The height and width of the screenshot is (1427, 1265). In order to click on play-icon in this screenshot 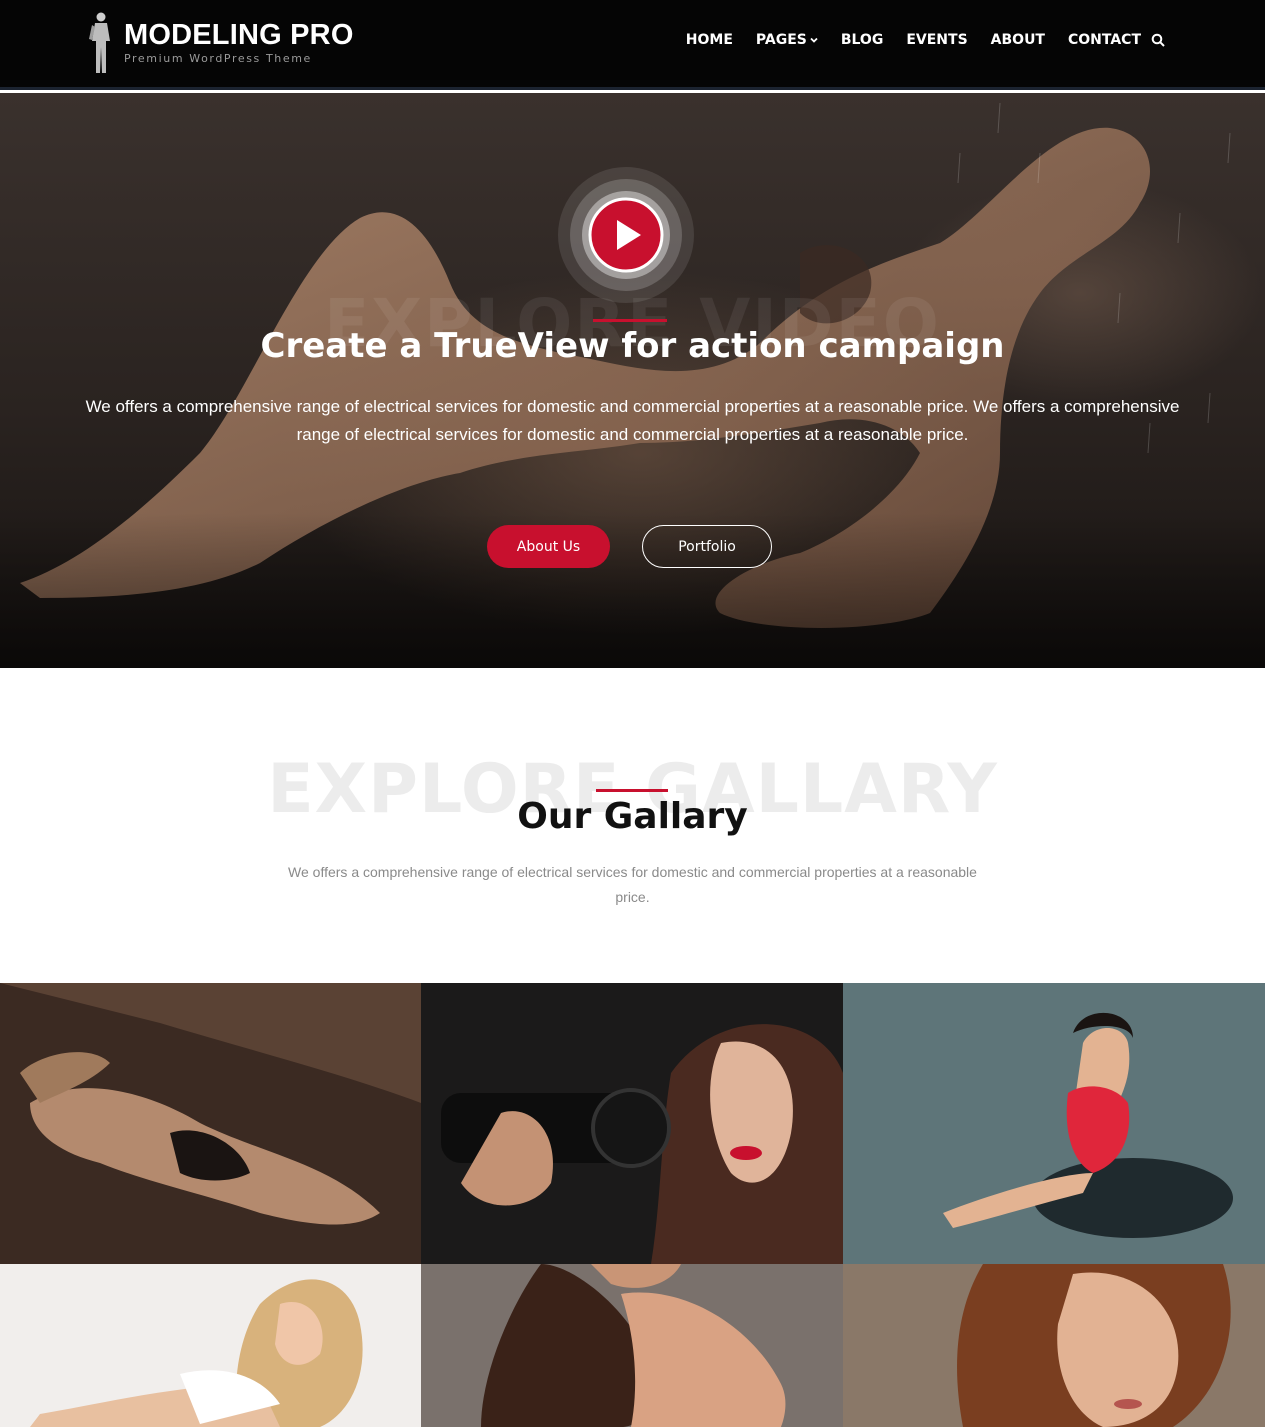, I will do `click(626, 235)`.